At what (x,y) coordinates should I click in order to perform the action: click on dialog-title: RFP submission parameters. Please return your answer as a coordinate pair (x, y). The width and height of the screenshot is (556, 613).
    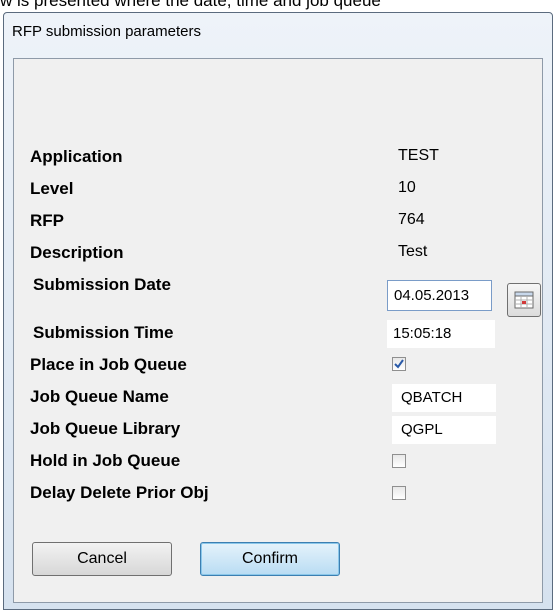
    Looking at the image, I should click on (106, 31).